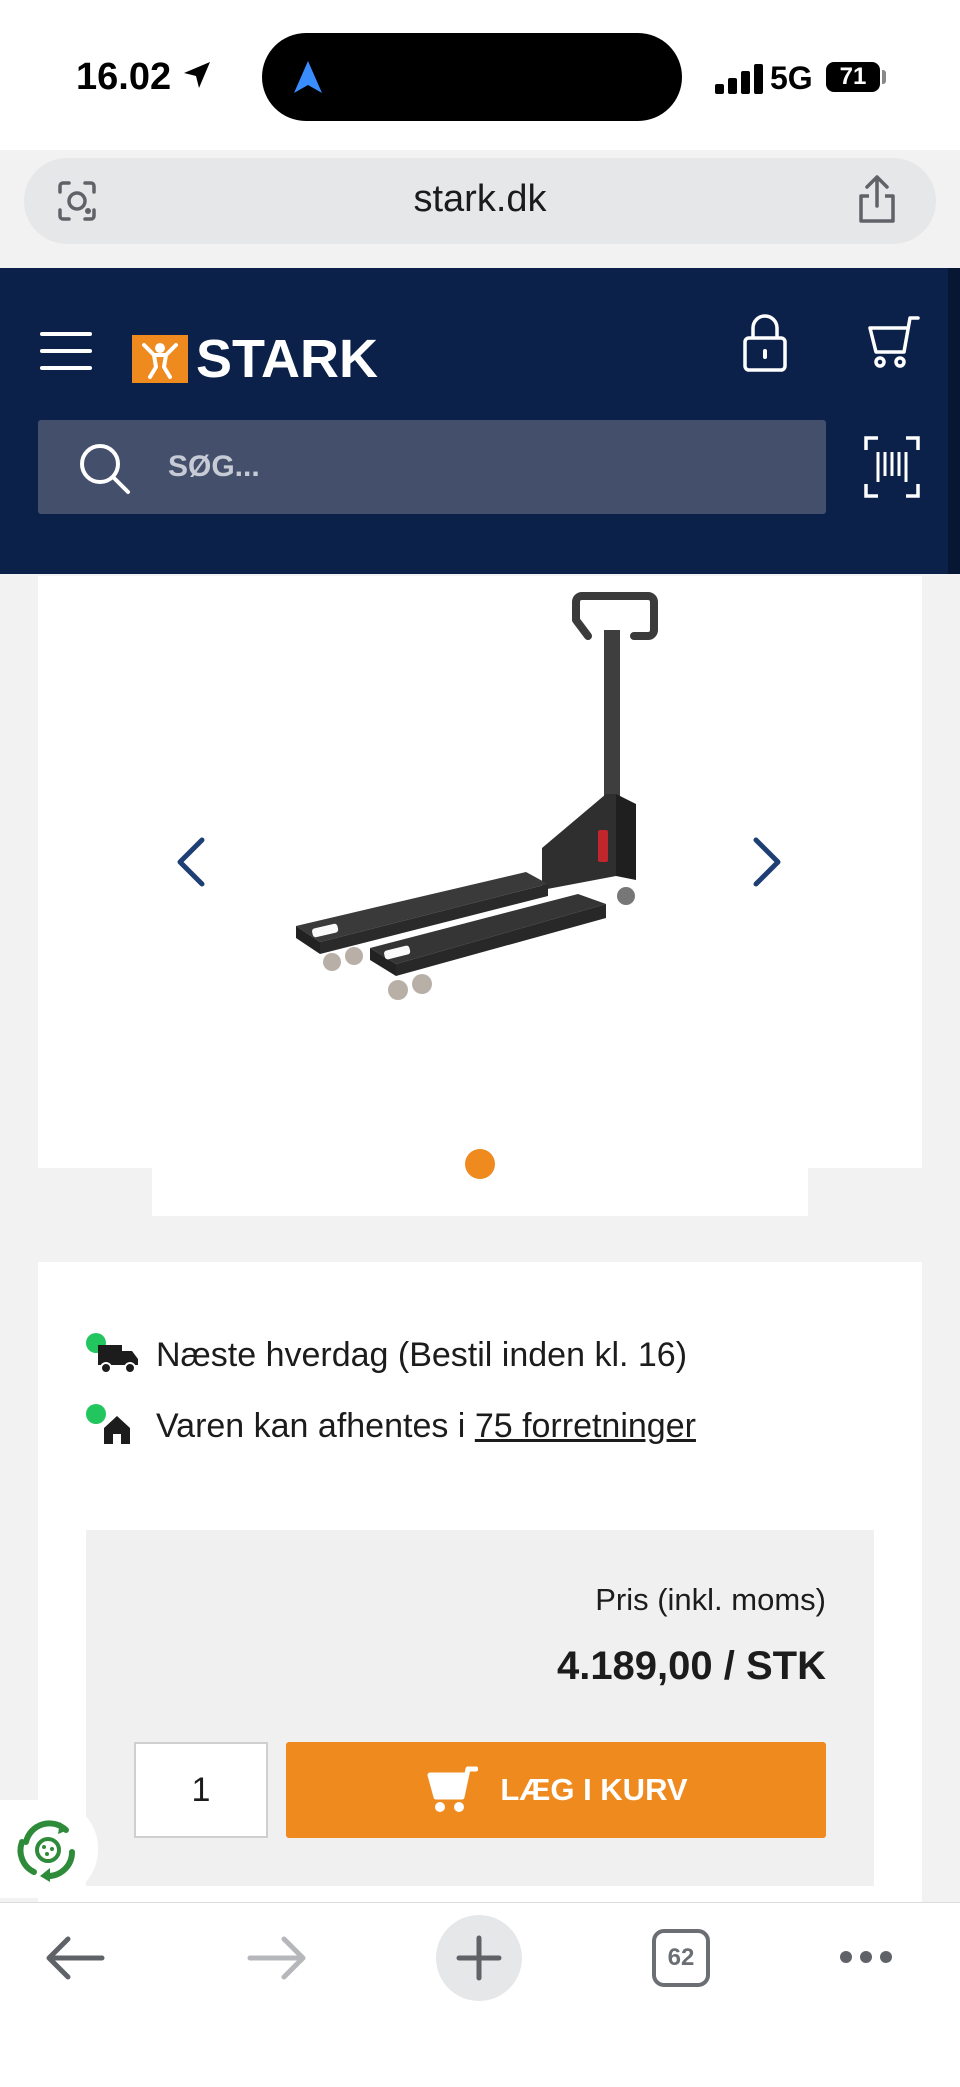 The width and height of the screenshot is (960, 2087). Describe the element at coordinates (681, 1958) in the screenshot. I see `tab-switcher-button: 62` at that location.